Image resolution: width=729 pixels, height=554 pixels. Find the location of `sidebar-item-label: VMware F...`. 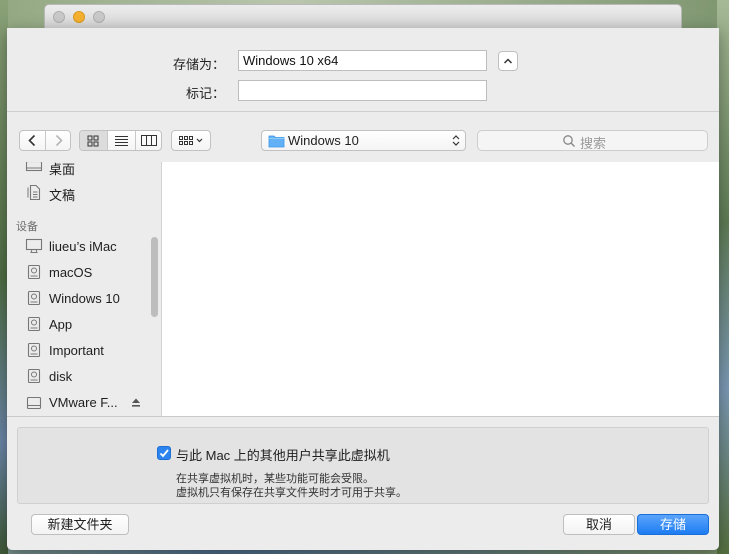

sidebar-item-label: VMware F... is located at coordinates (83, 402).